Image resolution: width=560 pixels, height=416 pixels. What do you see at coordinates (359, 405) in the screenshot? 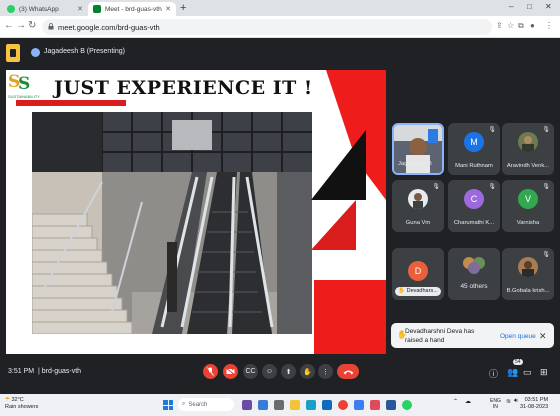
I see `store-icon` at bounding box center [359, 405].